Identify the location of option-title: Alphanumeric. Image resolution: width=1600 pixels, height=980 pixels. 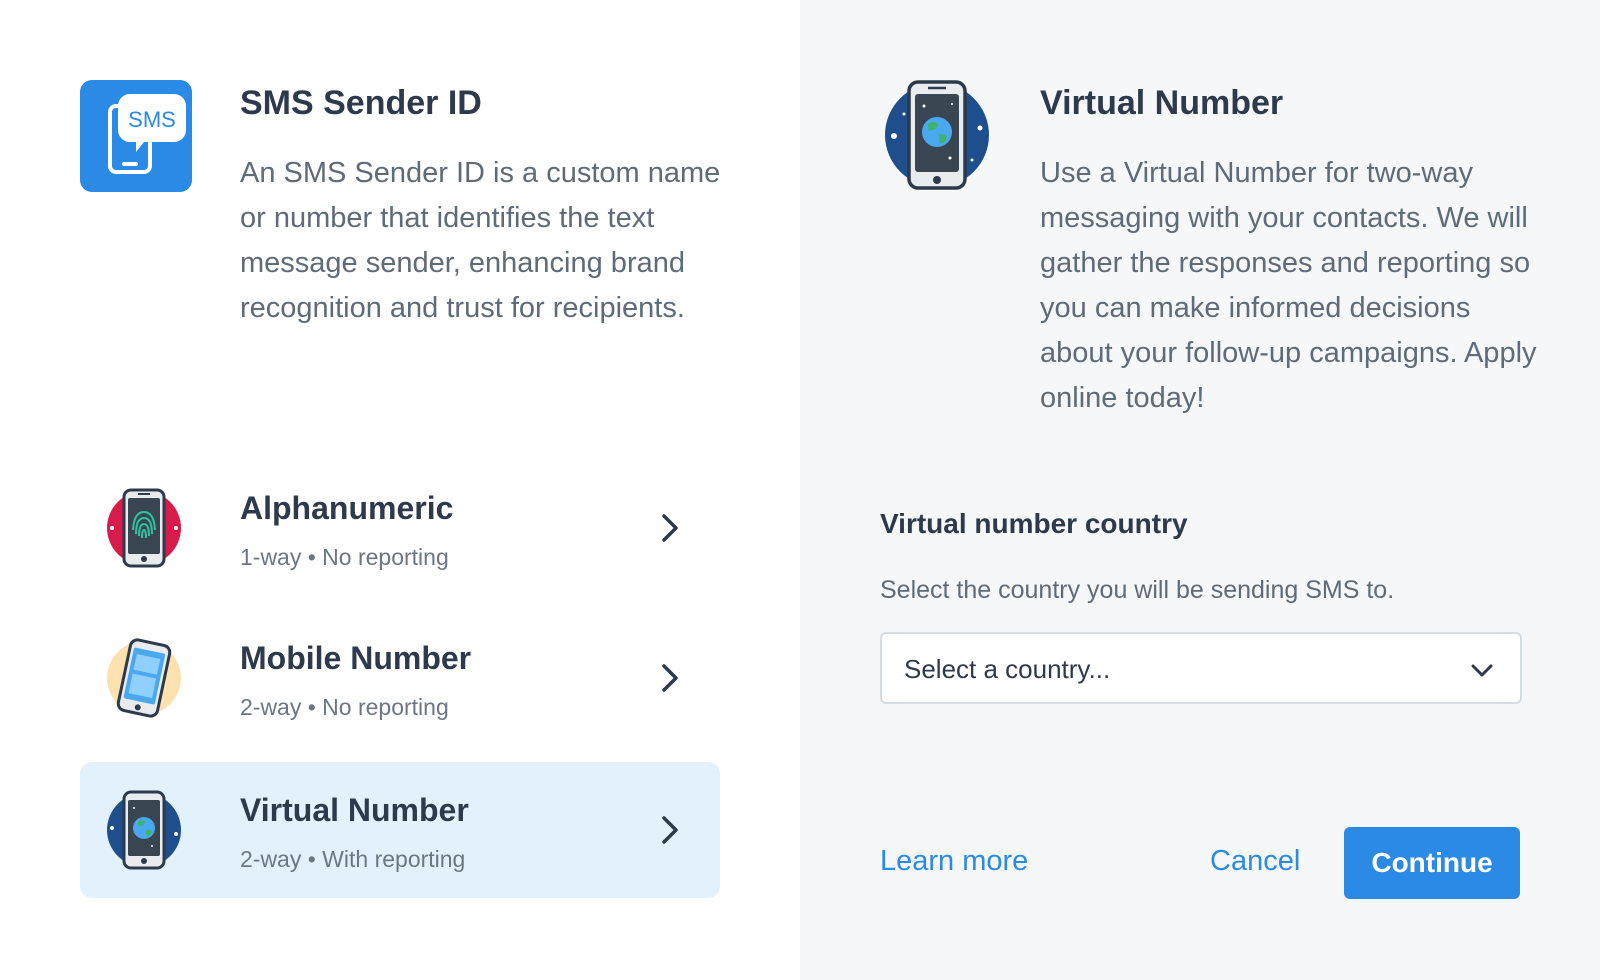
(347, 508).